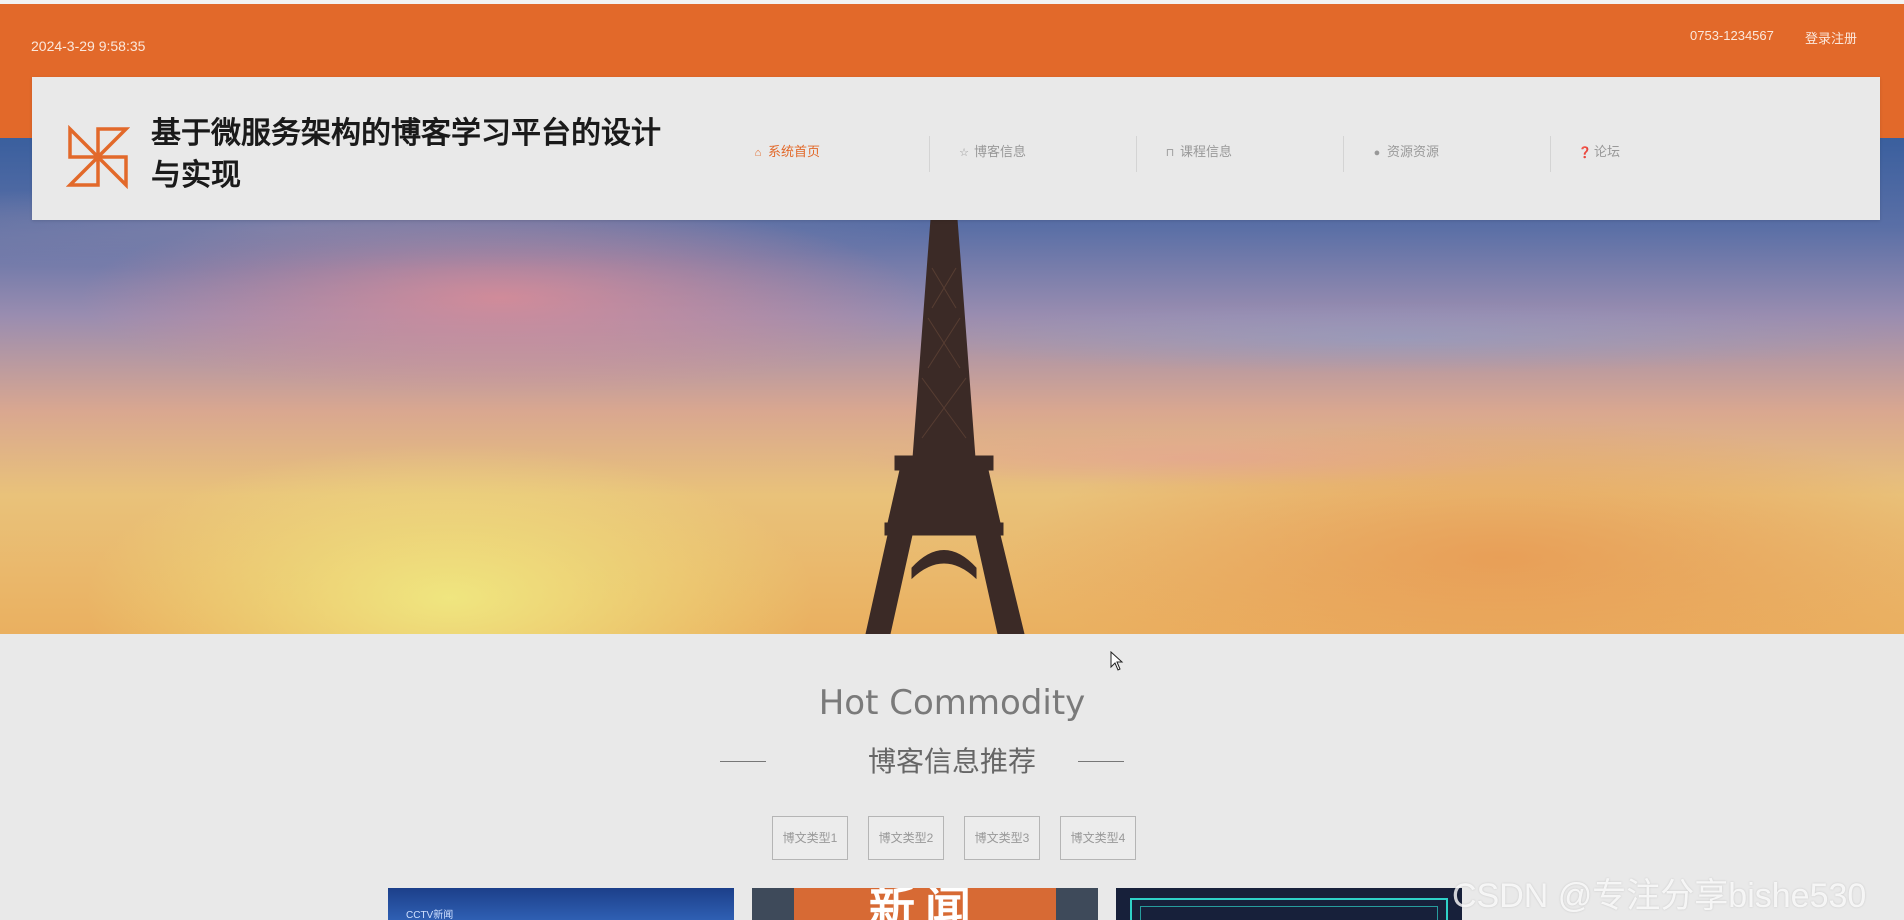 The height and width of the screenshot is (920, 1904). Describe the element at coordinates (1659, 896) in the screenshot. I see `watermark-text: CSDN @专注分享bishe530` at that location.